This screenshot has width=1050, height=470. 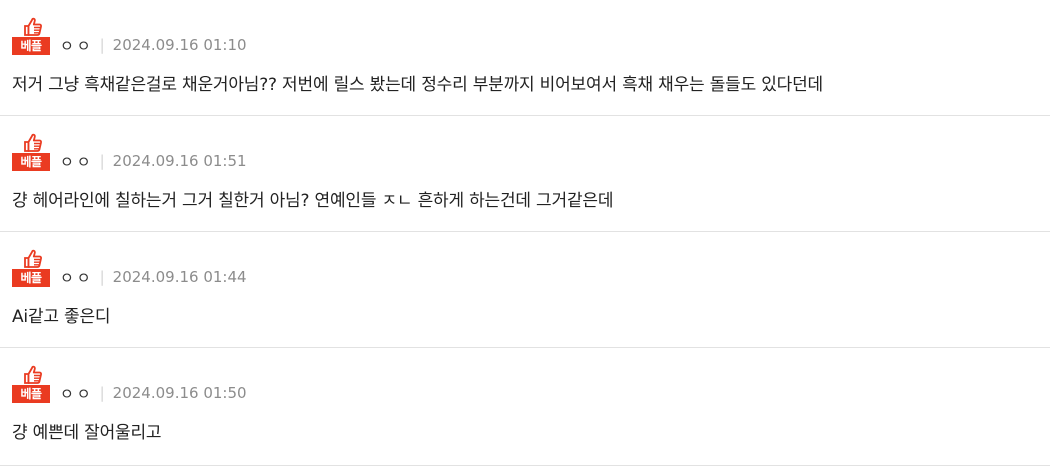 What do you see at coordinates (179, 45) in the screenshot?
I see `comment-date: 2024.09.16 01:10` at bounding box center [179, 45].